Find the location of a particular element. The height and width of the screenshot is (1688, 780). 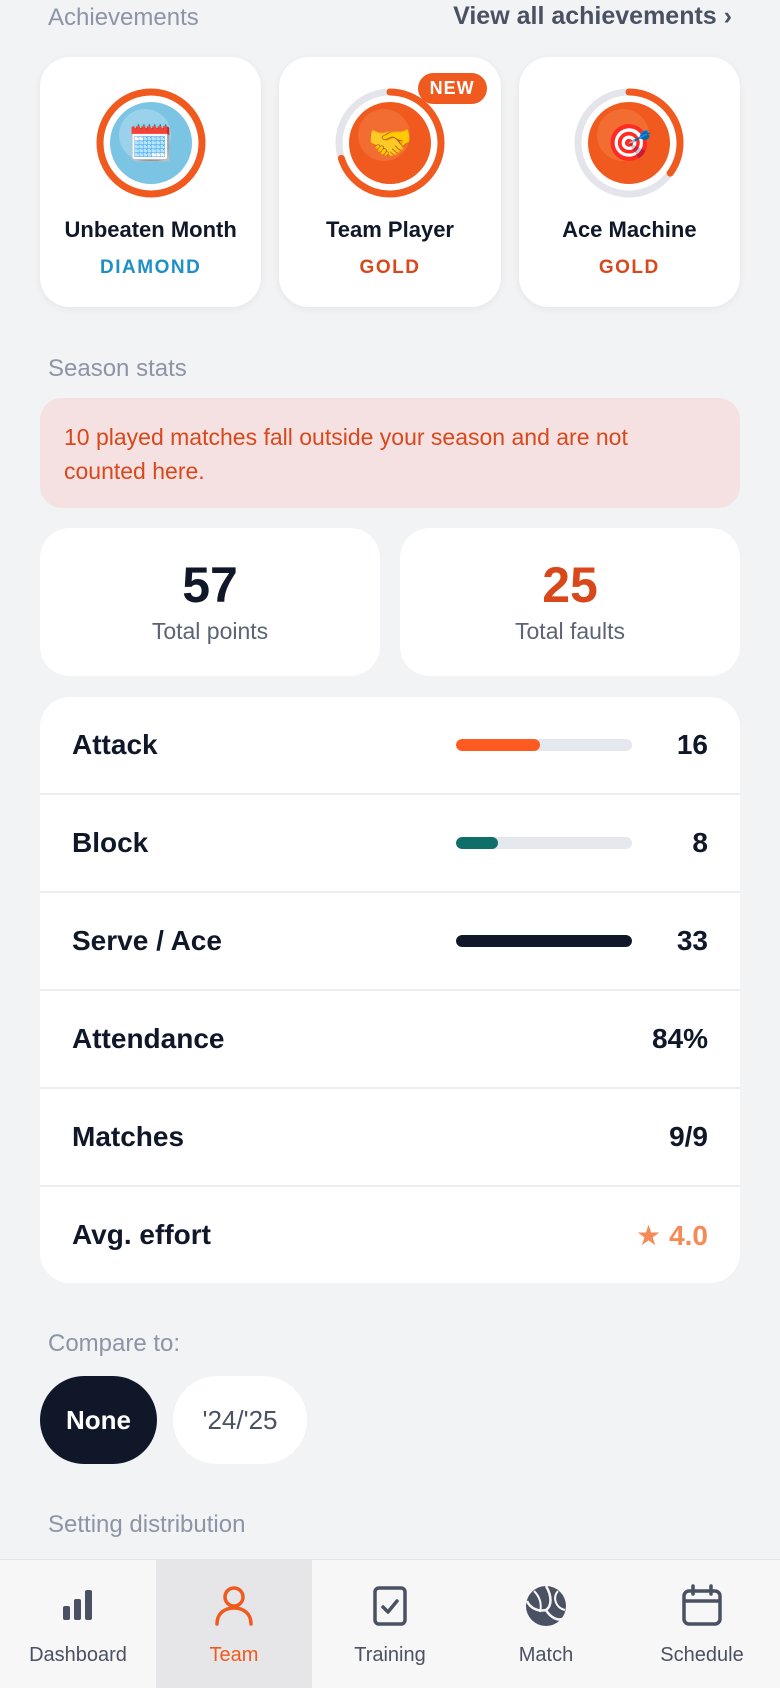

nav-label: Training is located at coordinates (390, 1655).